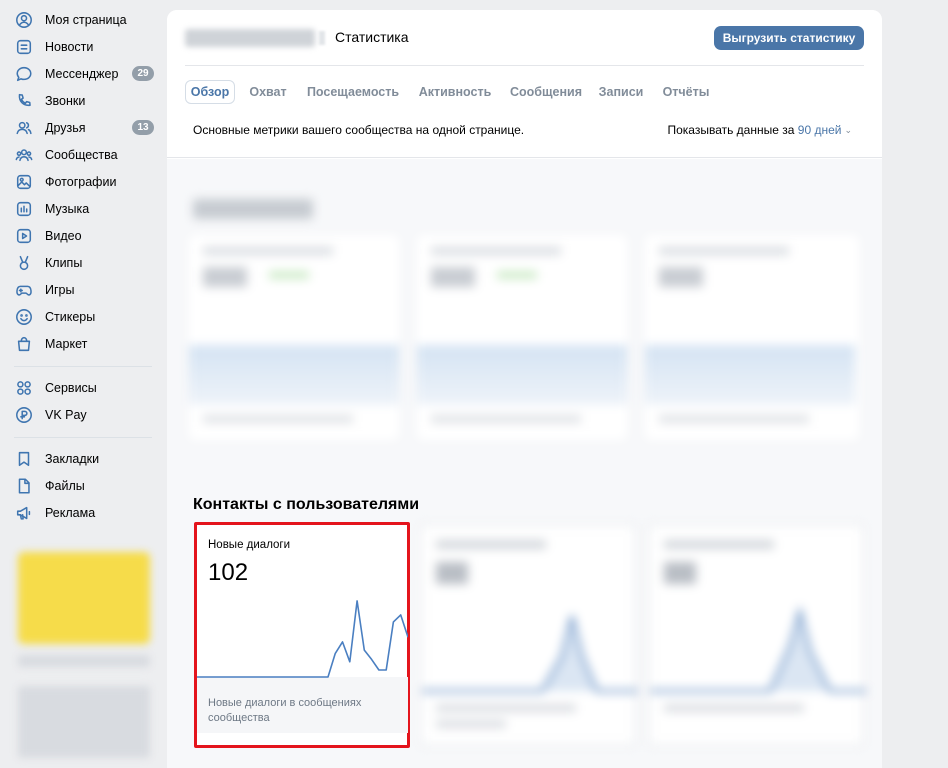 The width and height of the screenshot is (948, 768). What do you see at coordinates (143, 73) in the screenshot?
I see `sidebar-counter-badge: 29` at bounding box center [143, 73].